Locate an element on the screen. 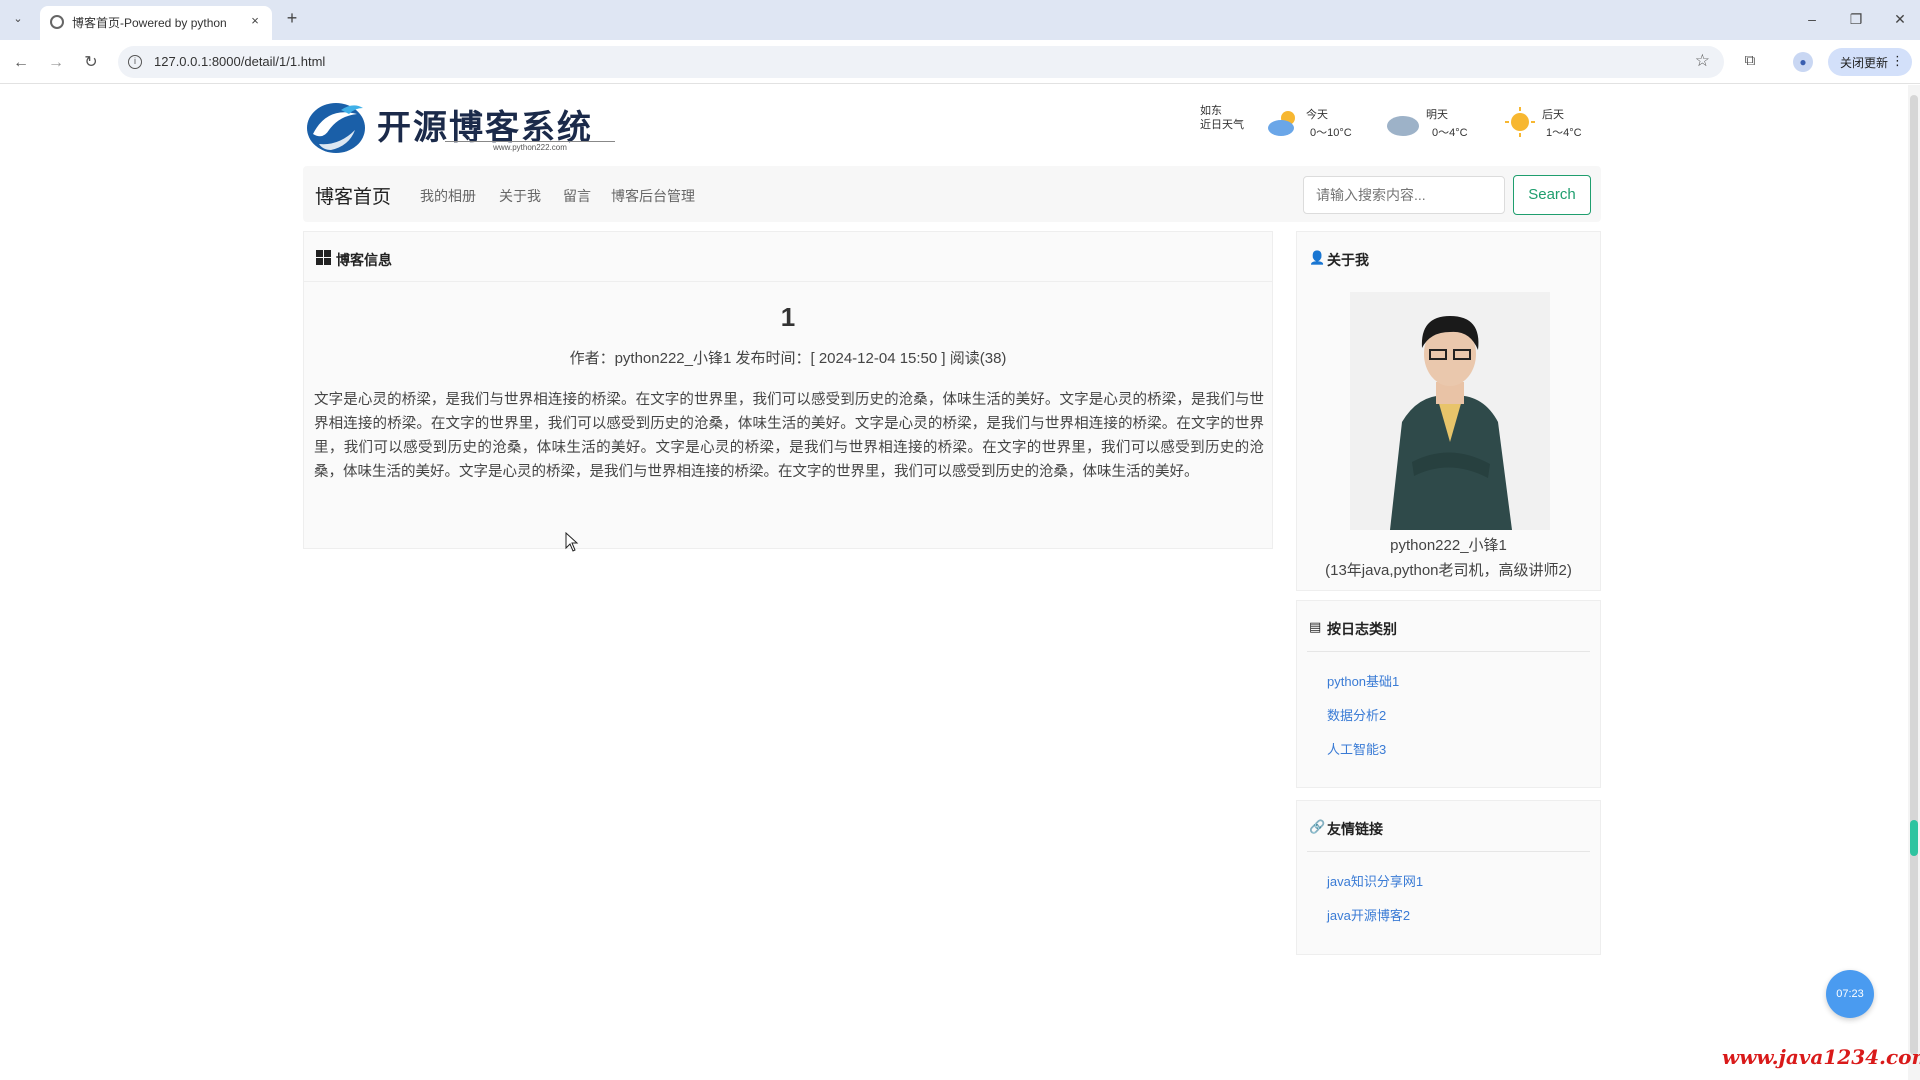  category-card: ▤ 按日志类别 python基础1 数据分析2 人工智能3 is located at coordinates (1448, 694).